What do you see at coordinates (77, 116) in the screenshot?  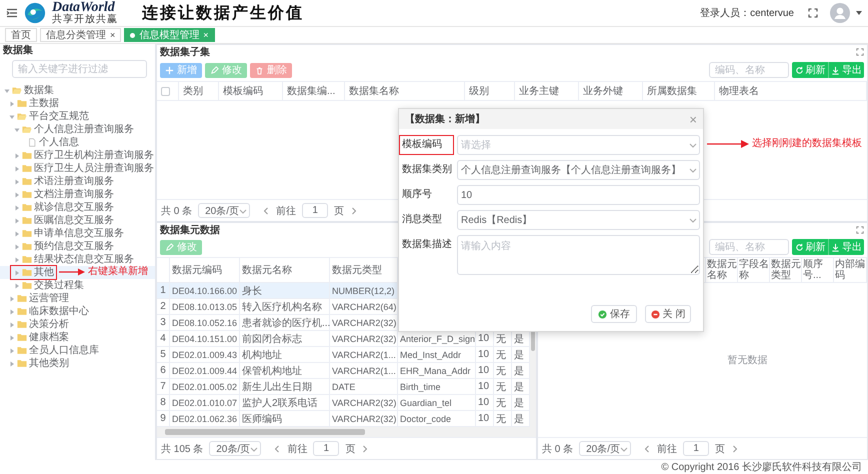 I see `tree-item: 平台交互规范` at bounding box center [77, 116].